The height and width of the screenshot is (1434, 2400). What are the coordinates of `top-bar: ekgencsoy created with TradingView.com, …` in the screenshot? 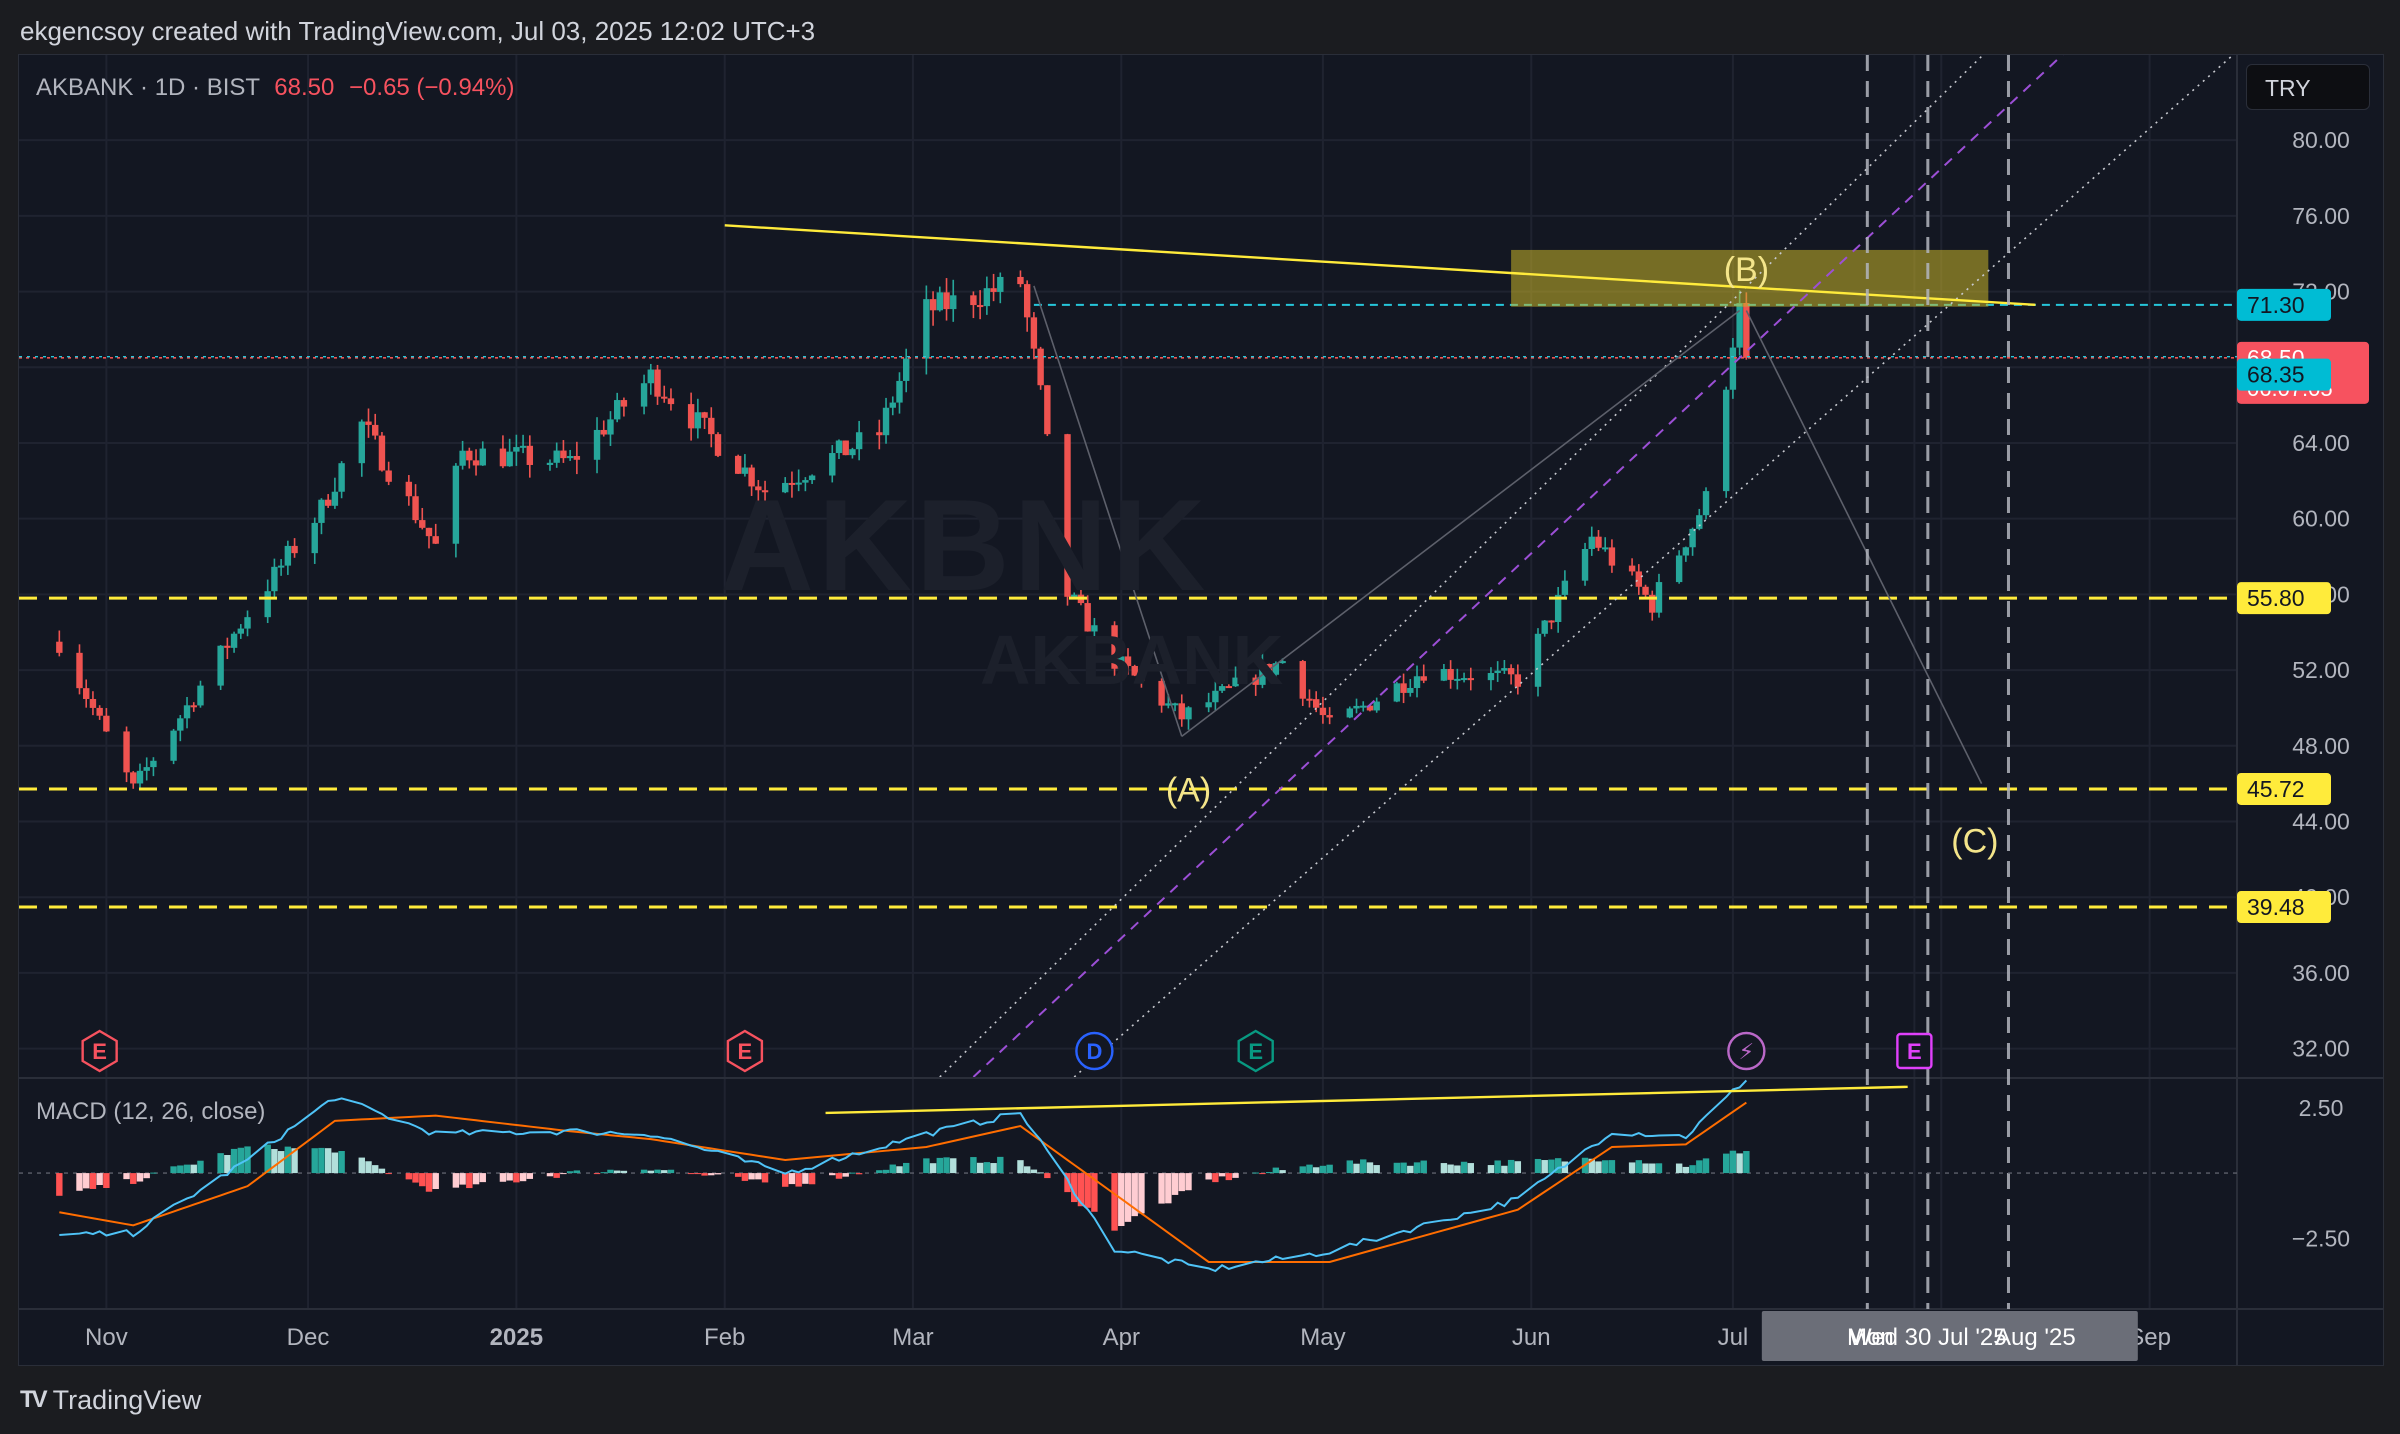 It's located at (1200, 27).